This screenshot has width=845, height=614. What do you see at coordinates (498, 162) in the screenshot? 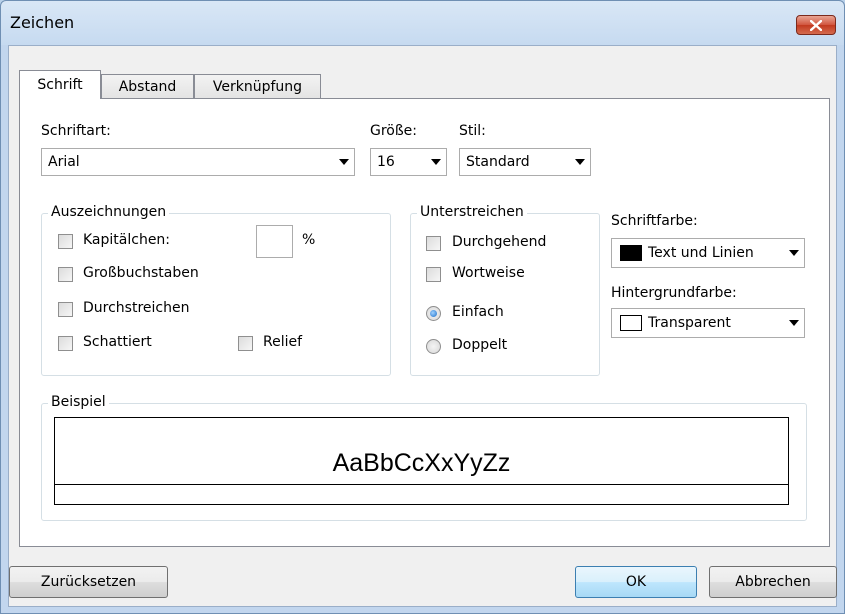
I see `font-style-value: Standard` at bounding box center [498, 162].